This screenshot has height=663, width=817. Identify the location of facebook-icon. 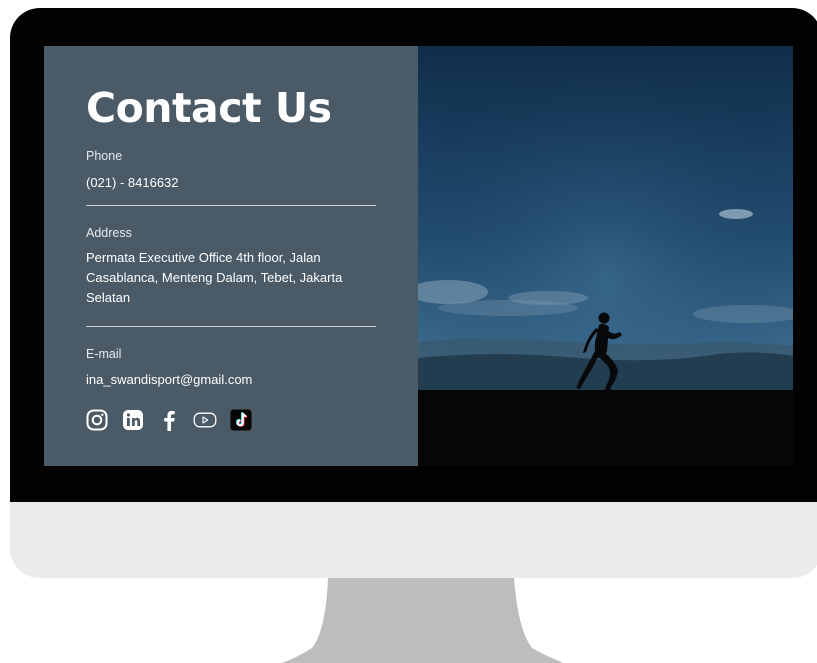
(169, 420).